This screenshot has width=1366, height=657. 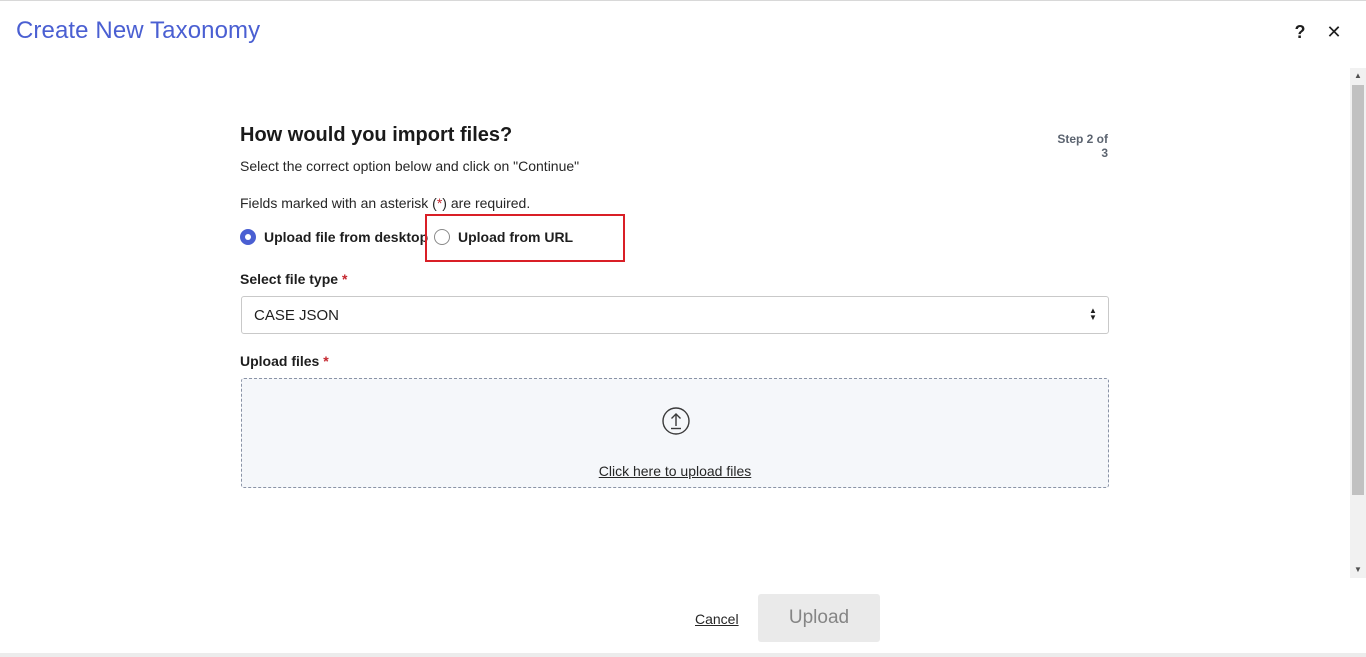 I want to click on upload-files-required-mark: *, so click(x=326, y=361).